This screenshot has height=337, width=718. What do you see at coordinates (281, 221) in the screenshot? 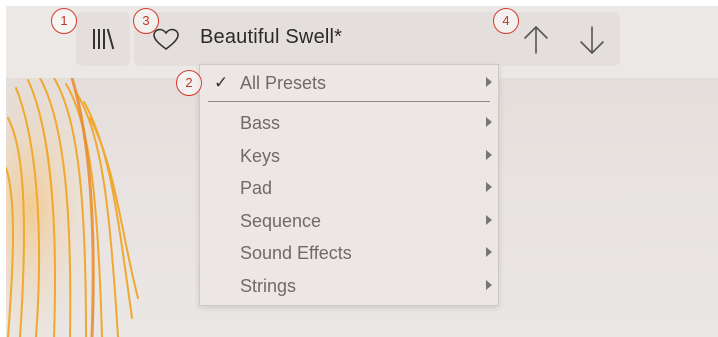
I see `menu-item-label: Sequence` at bounding box center [281, 221].